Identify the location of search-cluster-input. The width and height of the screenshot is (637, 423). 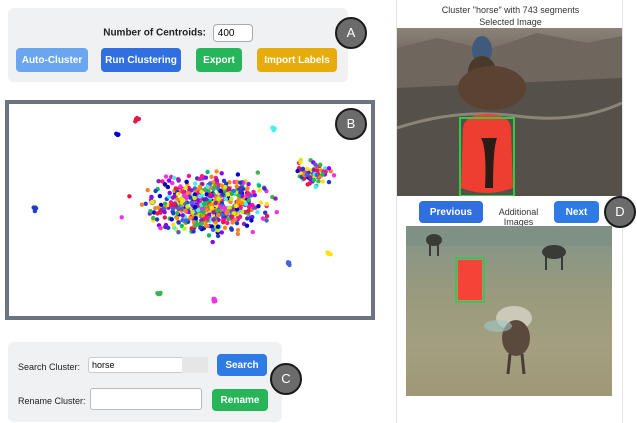
(148, 365).